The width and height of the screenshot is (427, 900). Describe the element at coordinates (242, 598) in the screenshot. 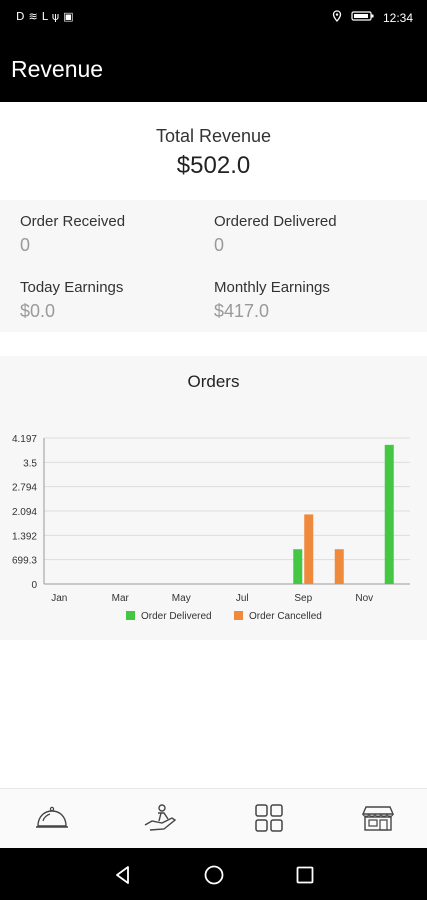

I see `x-tick-label: Jul` at that location.